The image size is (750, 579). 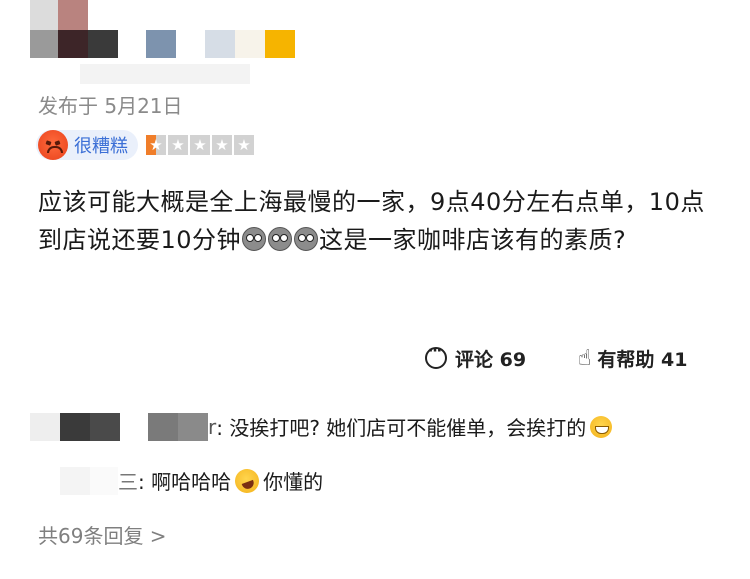 What do you see at coordinates (401, 428) in the screenshot?
I see `reply-text: : 没挨打吧? 她们店可不能催单，会挨打的` at bounding box center [401, 428].